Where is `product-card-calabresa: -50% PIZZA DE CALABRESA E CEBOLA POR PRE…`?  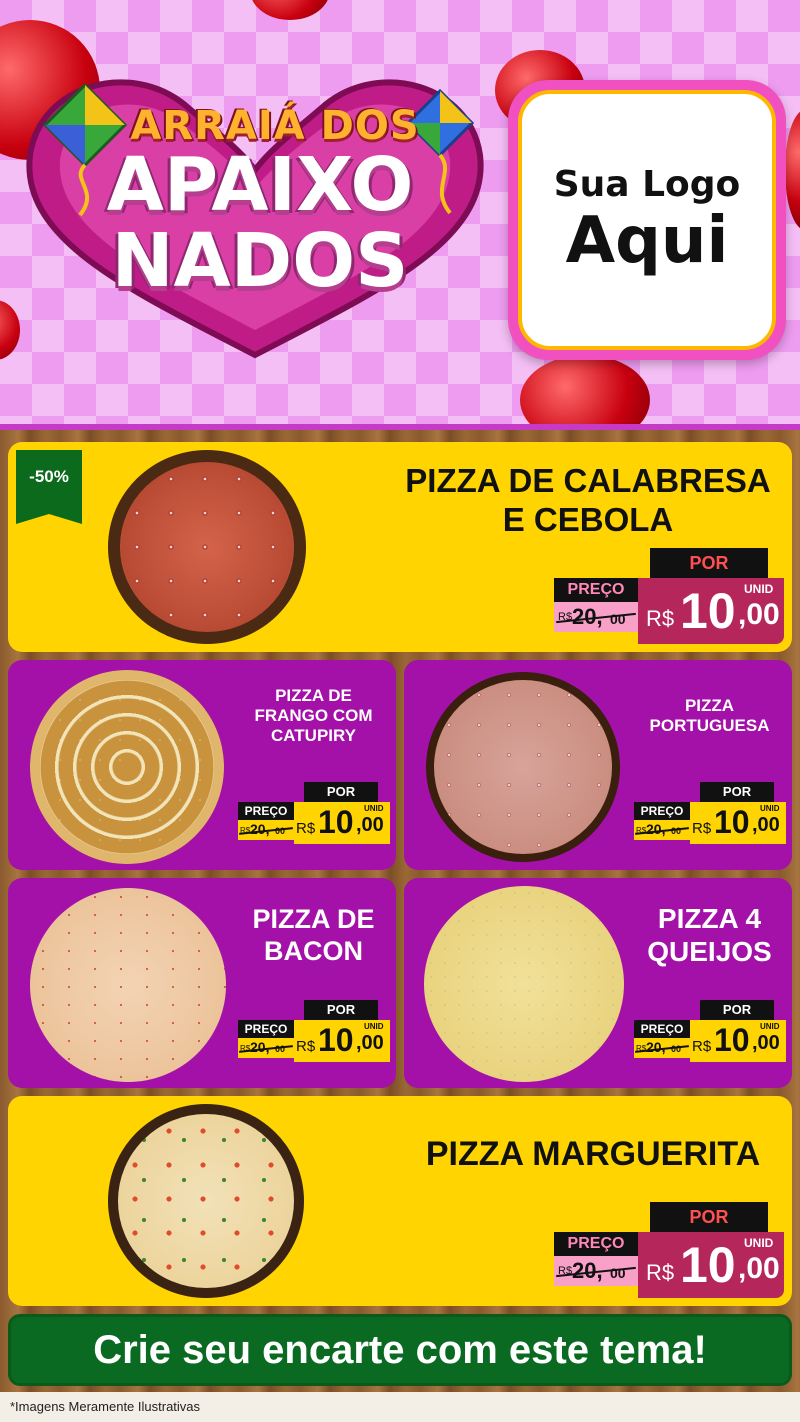 product-card-calabresa: -50% PIZZA DE CALABRESA E CEBOLA POR PRE… is located at coordinates (400, 547).